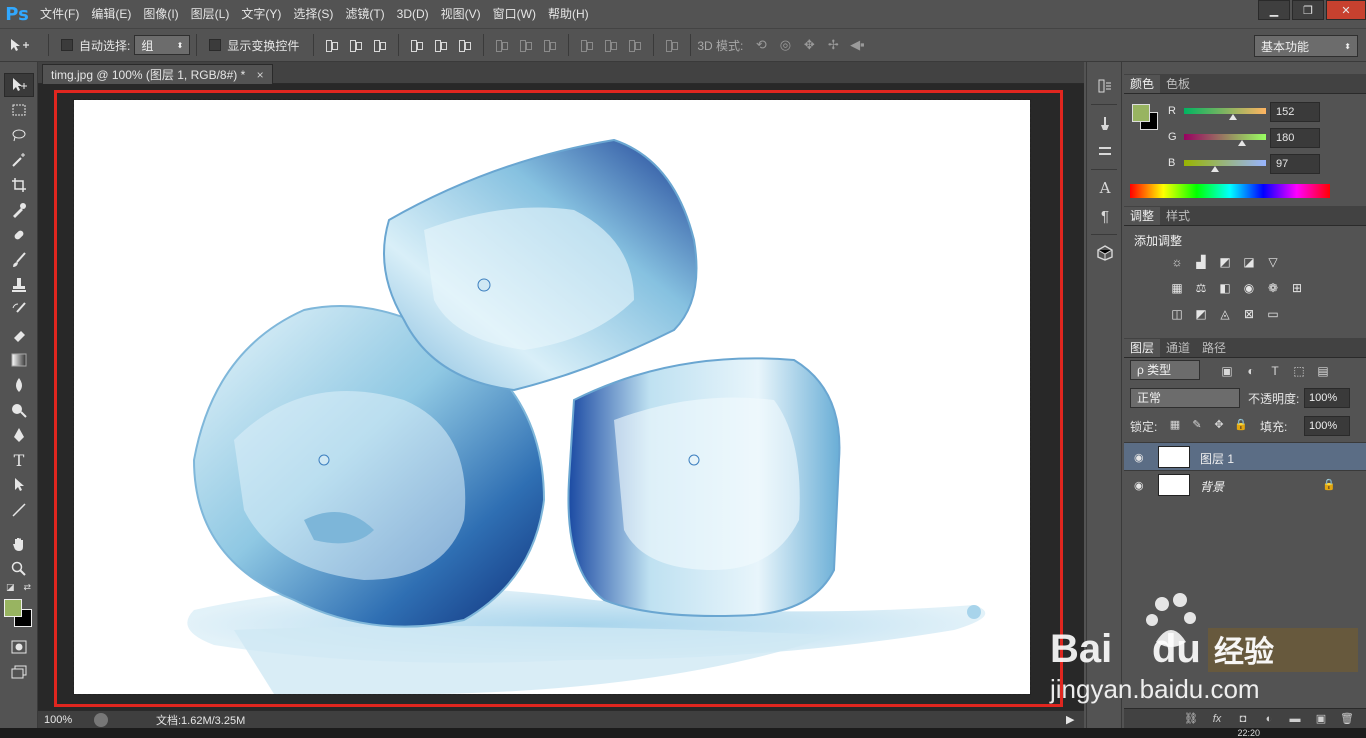 The height and width of the screenshot is (738, 1366). Describe the element at coordinates (59, 14) in the screenshot. I see `menu-file: 文件(F)` at that location.